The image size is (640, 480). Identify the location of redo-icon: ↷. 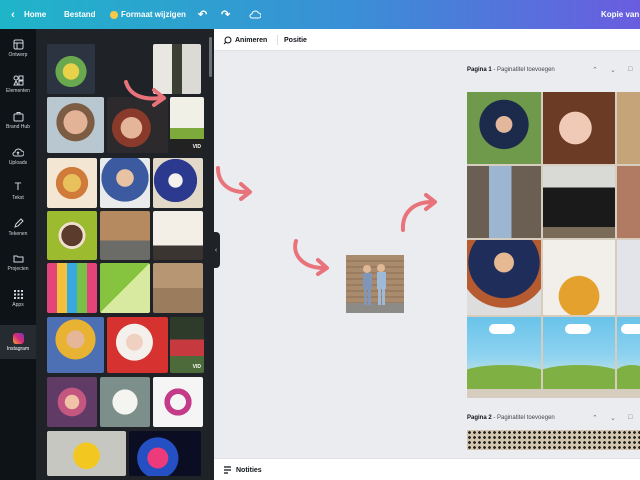
(225, 14).